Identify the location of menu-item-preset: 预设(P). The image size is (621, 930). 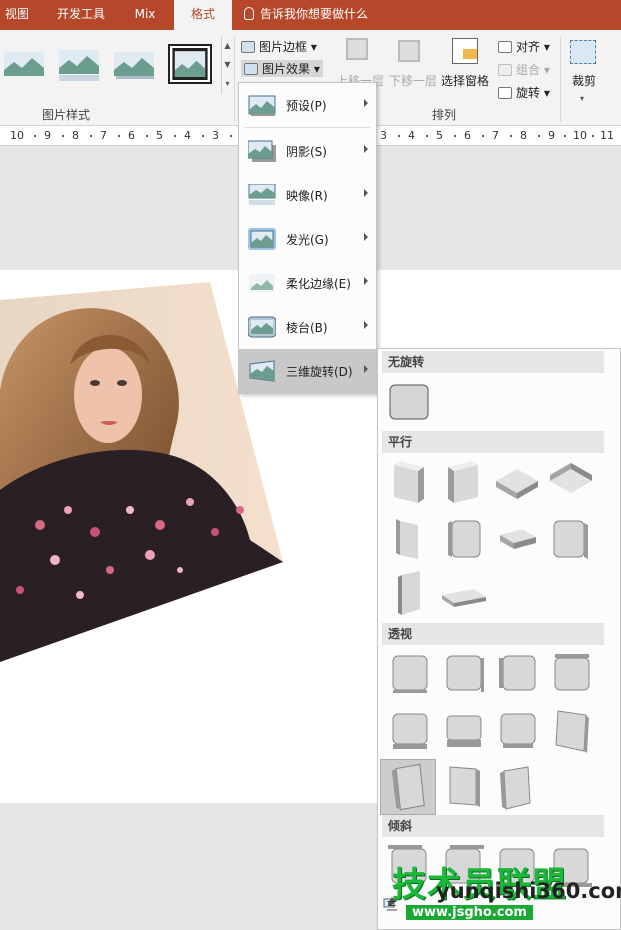
(307, 105).